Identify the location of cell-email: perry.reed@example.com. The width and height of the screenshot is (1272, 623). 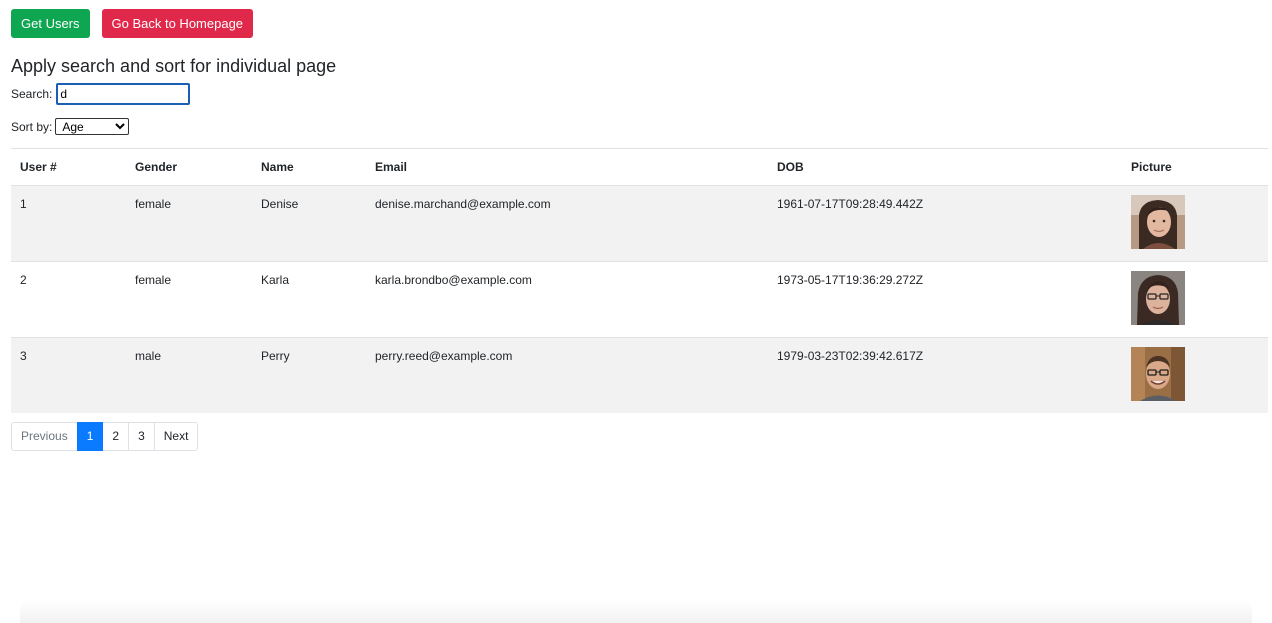
(567, 375).